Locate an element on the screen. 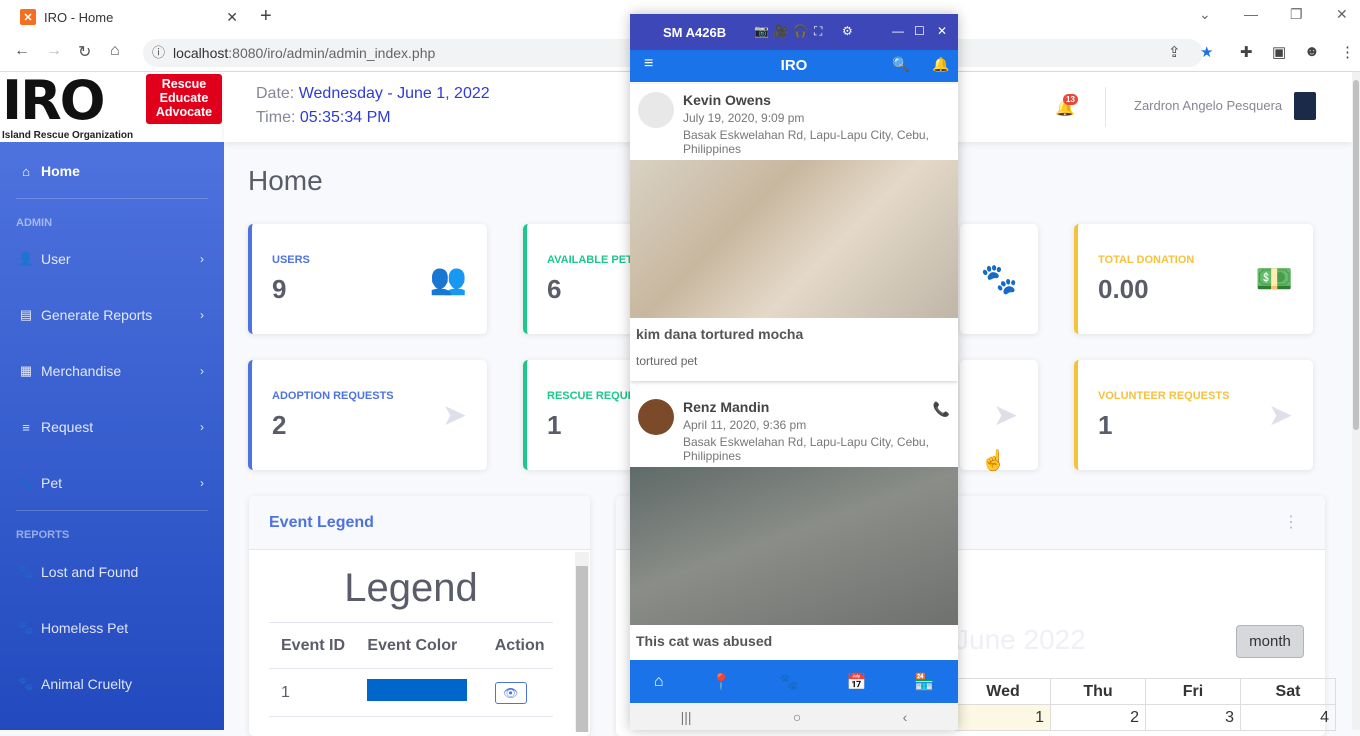 Image resolution: width=1360 pixels, height=736 pixels. android-nav-bar: ||| ○ ‹ is located at coordinates (794, 716).